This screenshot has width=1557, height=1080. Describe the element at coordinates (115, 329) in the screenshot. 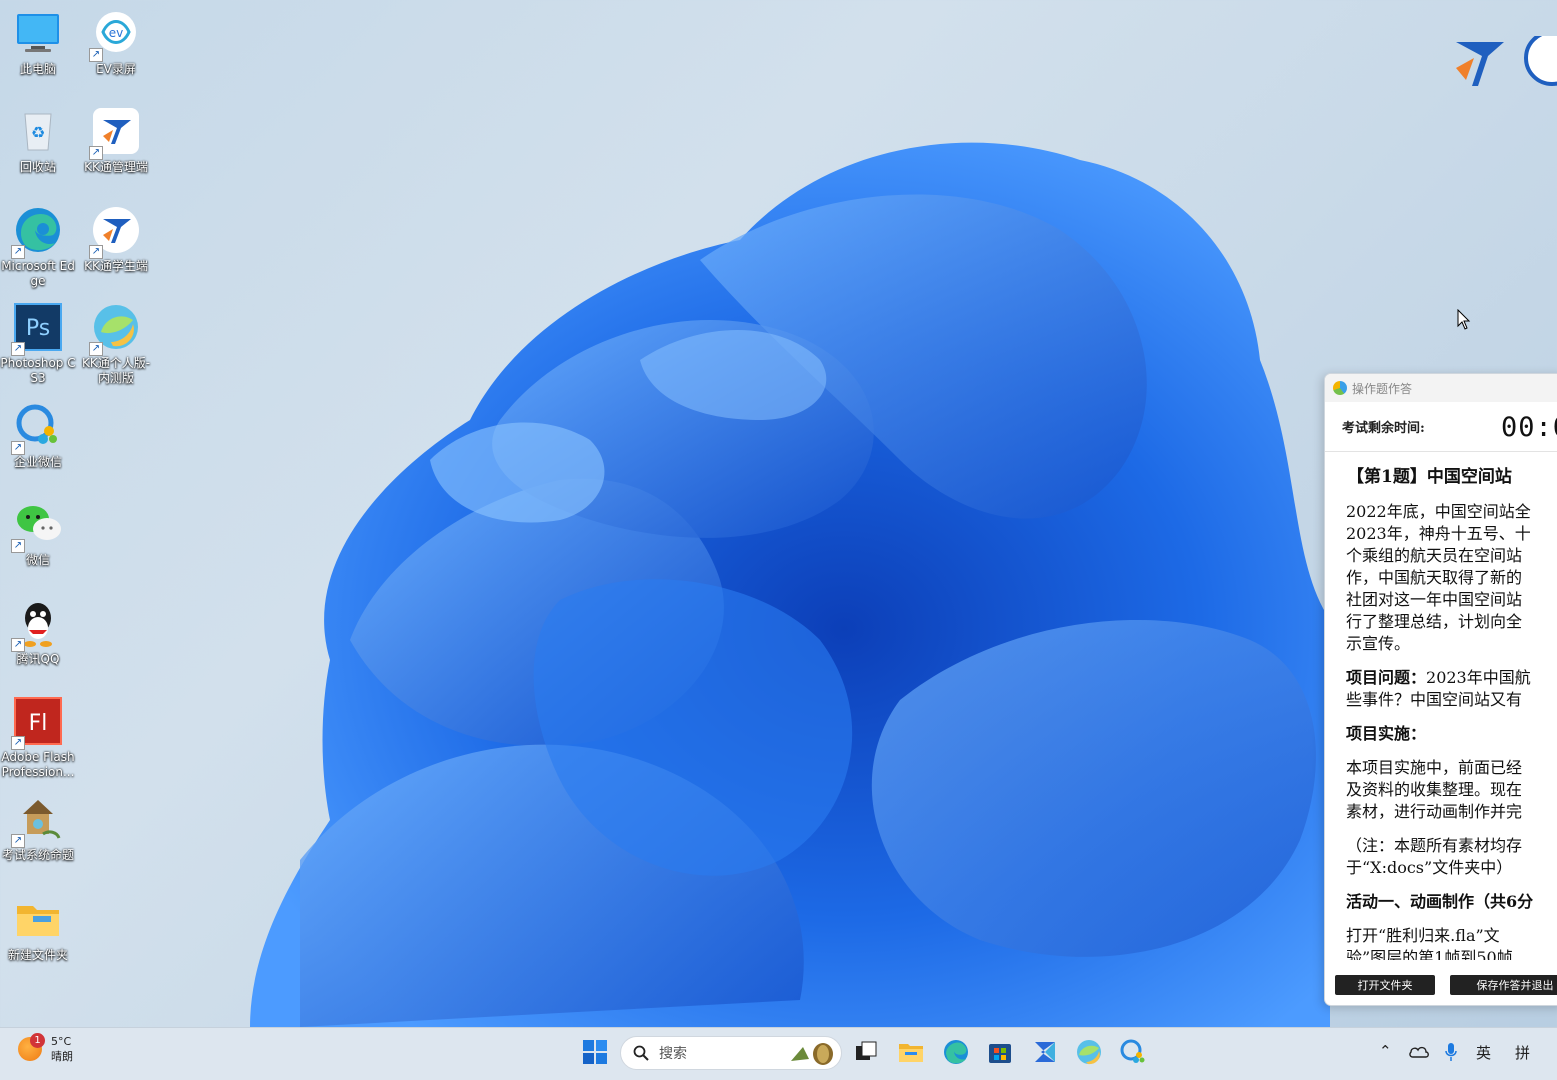

I see `kk-personal-icon: ↗` at that location.